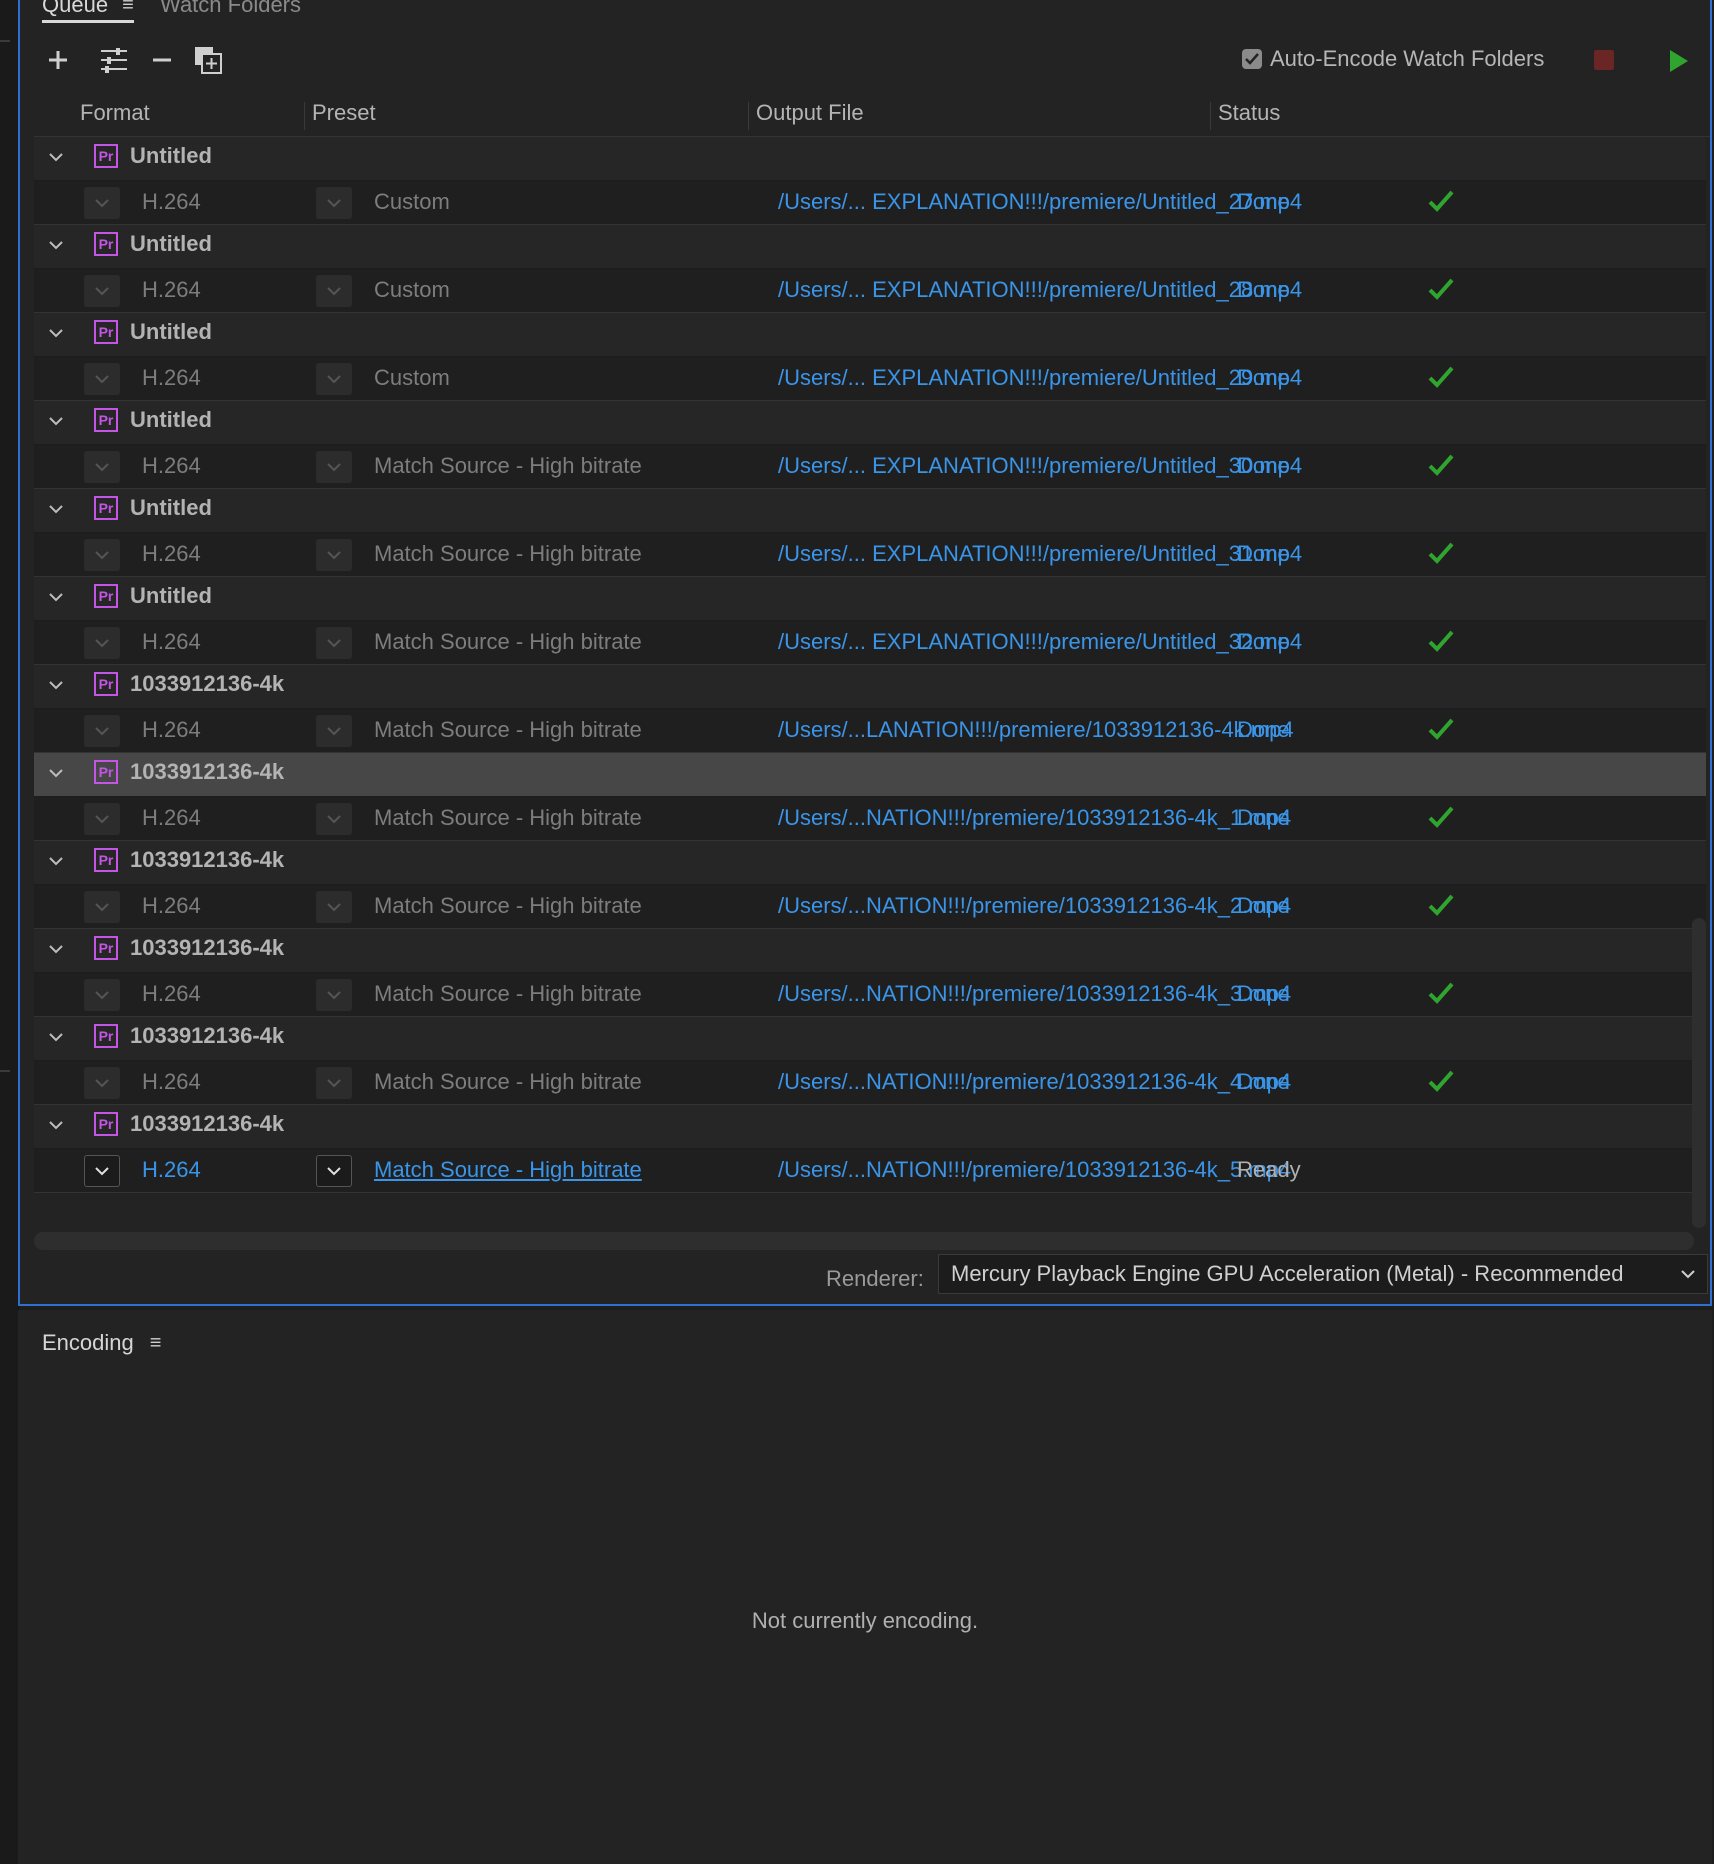 Image resolution: width=1714 pixels, height=1864 pixels. I want to click on stop-queue-button, so click(1604, 60).